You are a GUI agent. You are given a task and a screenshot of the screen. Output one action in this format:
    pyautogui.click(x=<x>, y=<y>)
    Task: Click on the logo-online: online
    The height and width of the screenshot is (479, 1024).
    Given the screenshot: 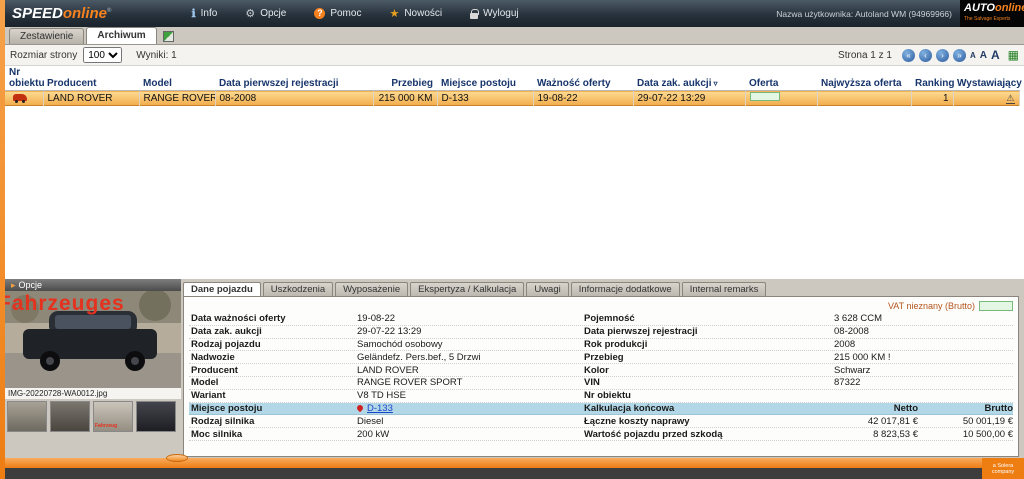 What is the action you would take?
    pyautogui.click(x=85, y=13)
    